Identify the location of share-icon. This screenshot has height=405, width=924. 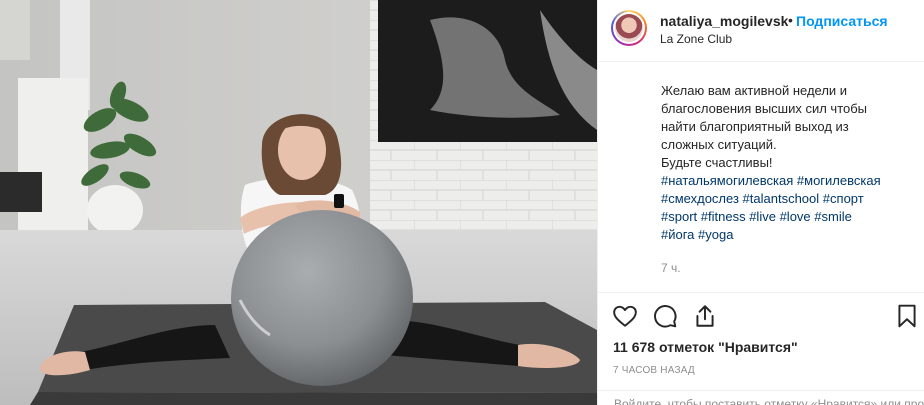
(705, 316).